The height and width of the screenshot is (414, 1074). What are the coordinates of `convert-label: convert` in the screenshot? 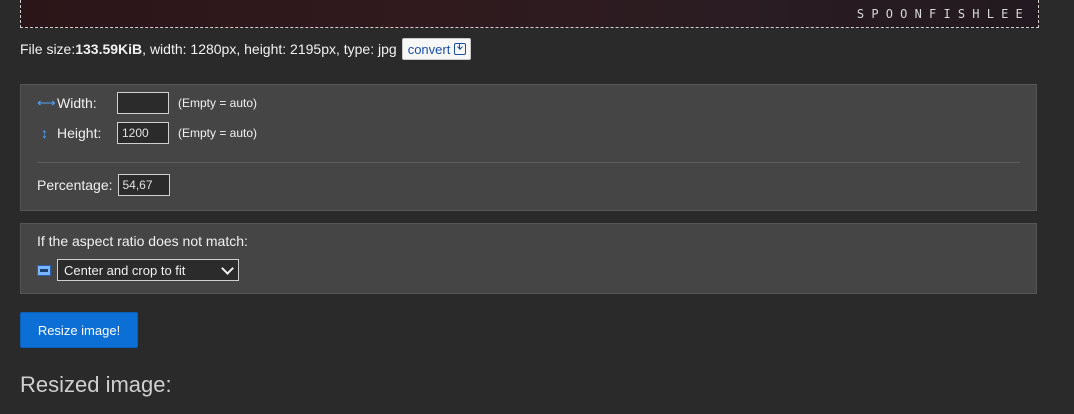 It's located at (429, 49).